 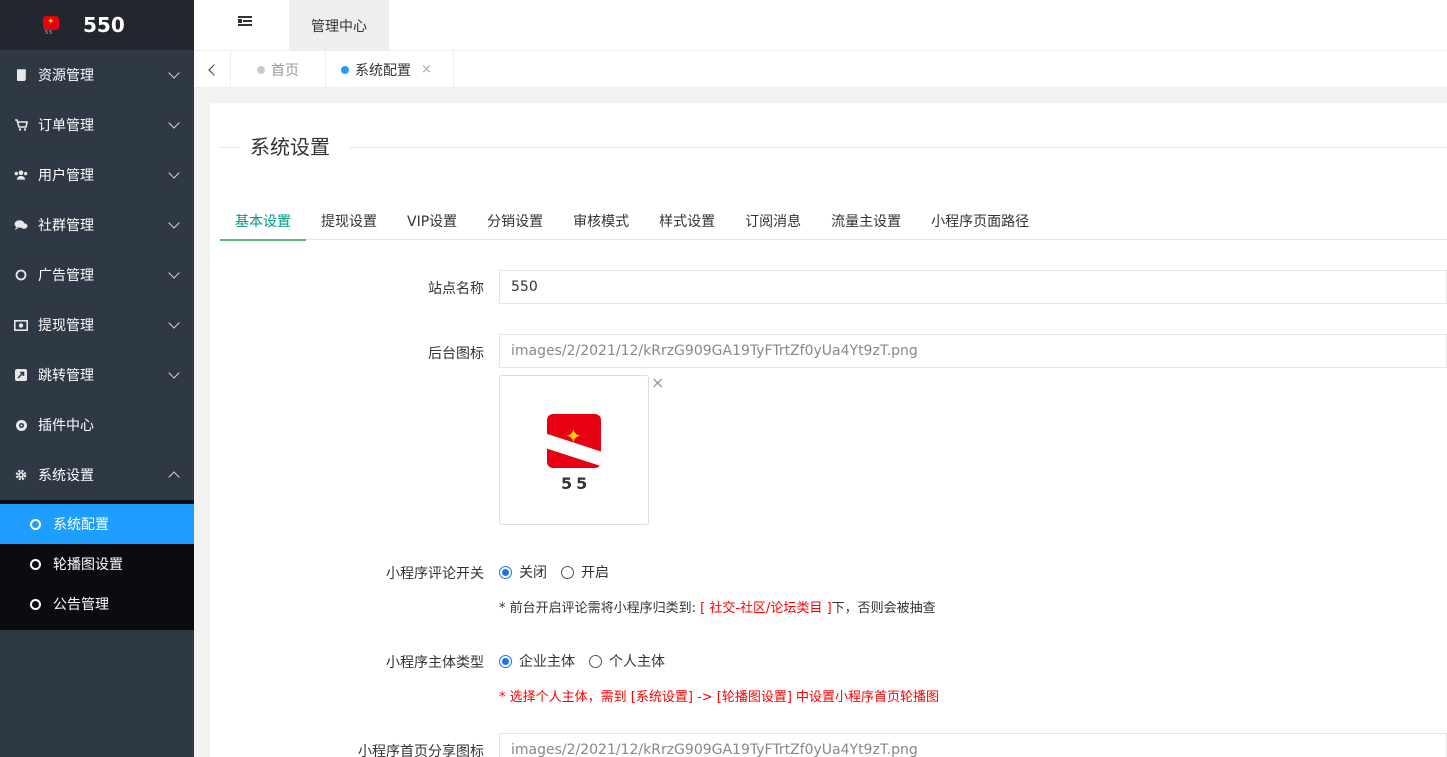 What do you see at coordinates (595, 661) in the screenshot?
I see `radio-unchecked-icon` at bounding box center [595, 661].